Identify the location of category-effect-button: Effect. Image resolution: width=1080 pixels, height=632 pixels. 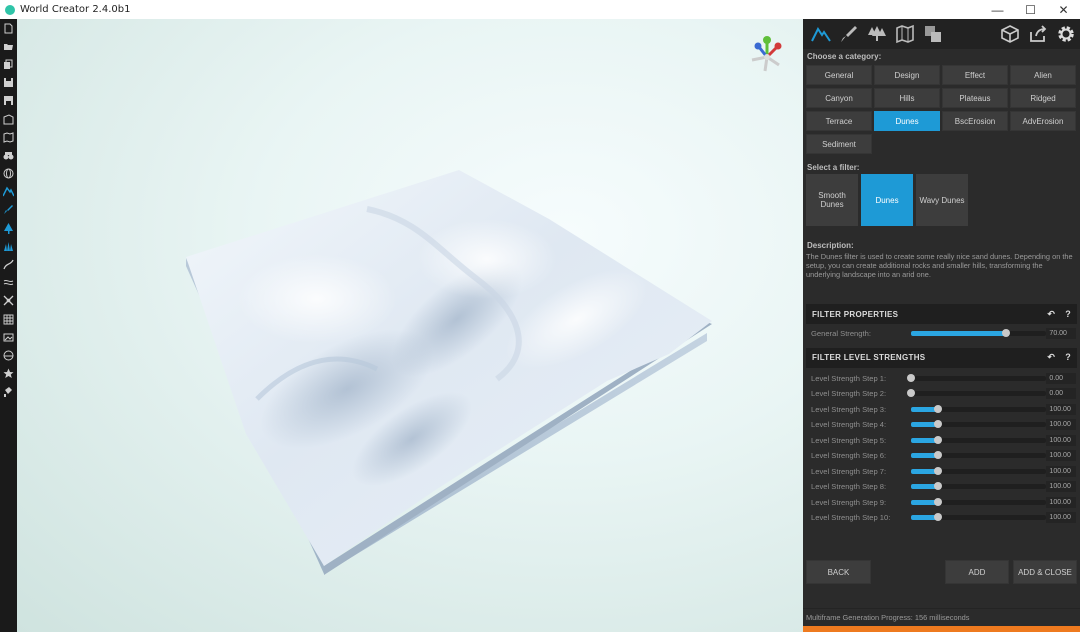
(975, 75).